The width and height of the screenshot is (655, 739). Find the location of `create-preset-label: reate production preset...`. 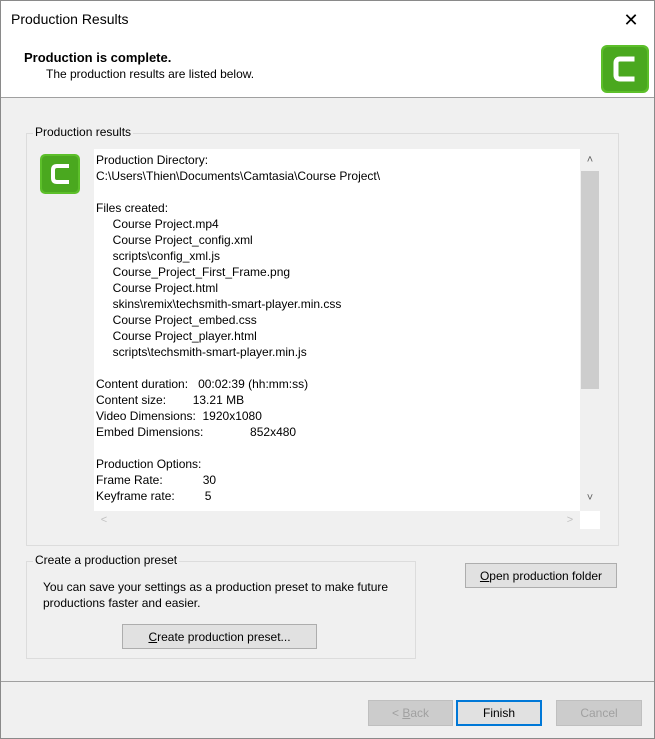

create-preset-label: reate production preset... is located at coordinates (224, 636).